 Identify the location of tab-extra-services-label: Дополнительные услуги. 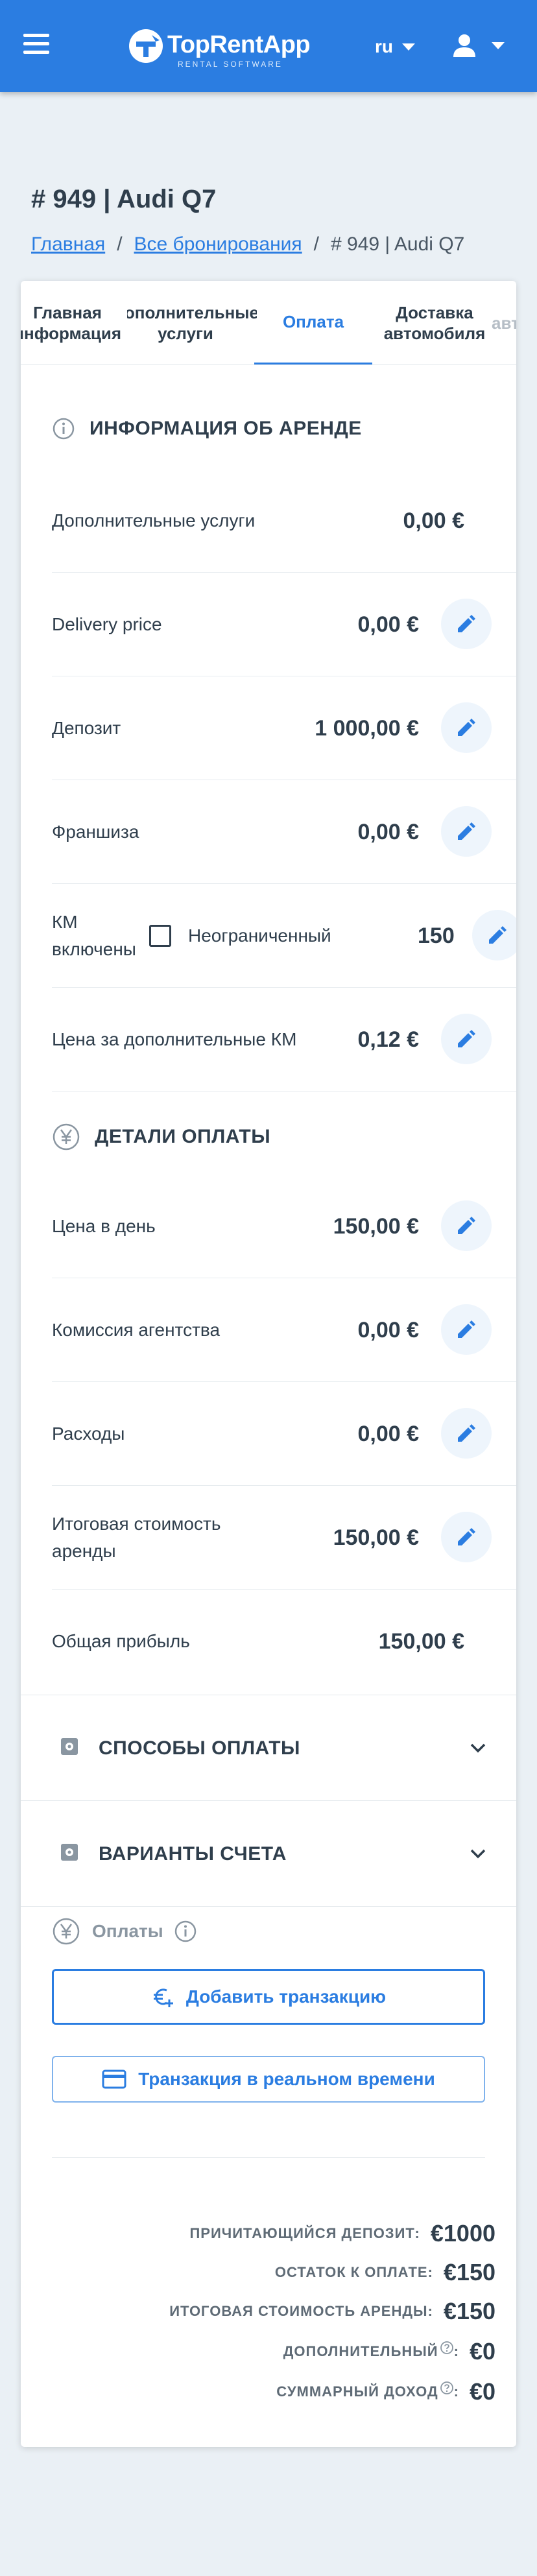
(192, 323).